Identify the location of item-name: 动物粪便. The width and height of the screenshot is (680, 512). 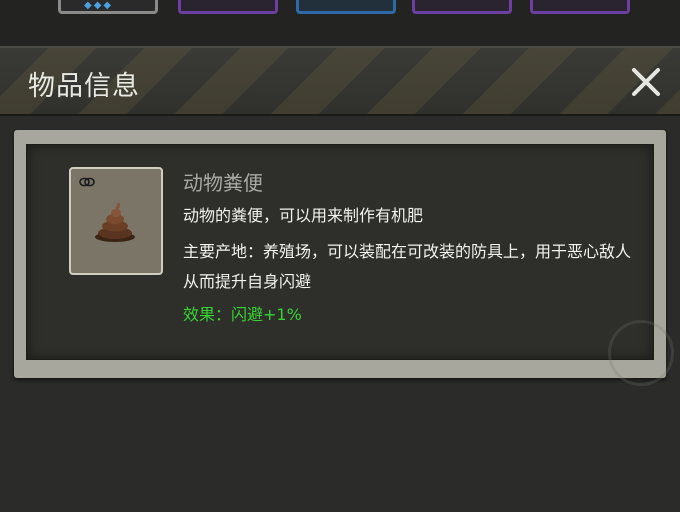
(223, 183).